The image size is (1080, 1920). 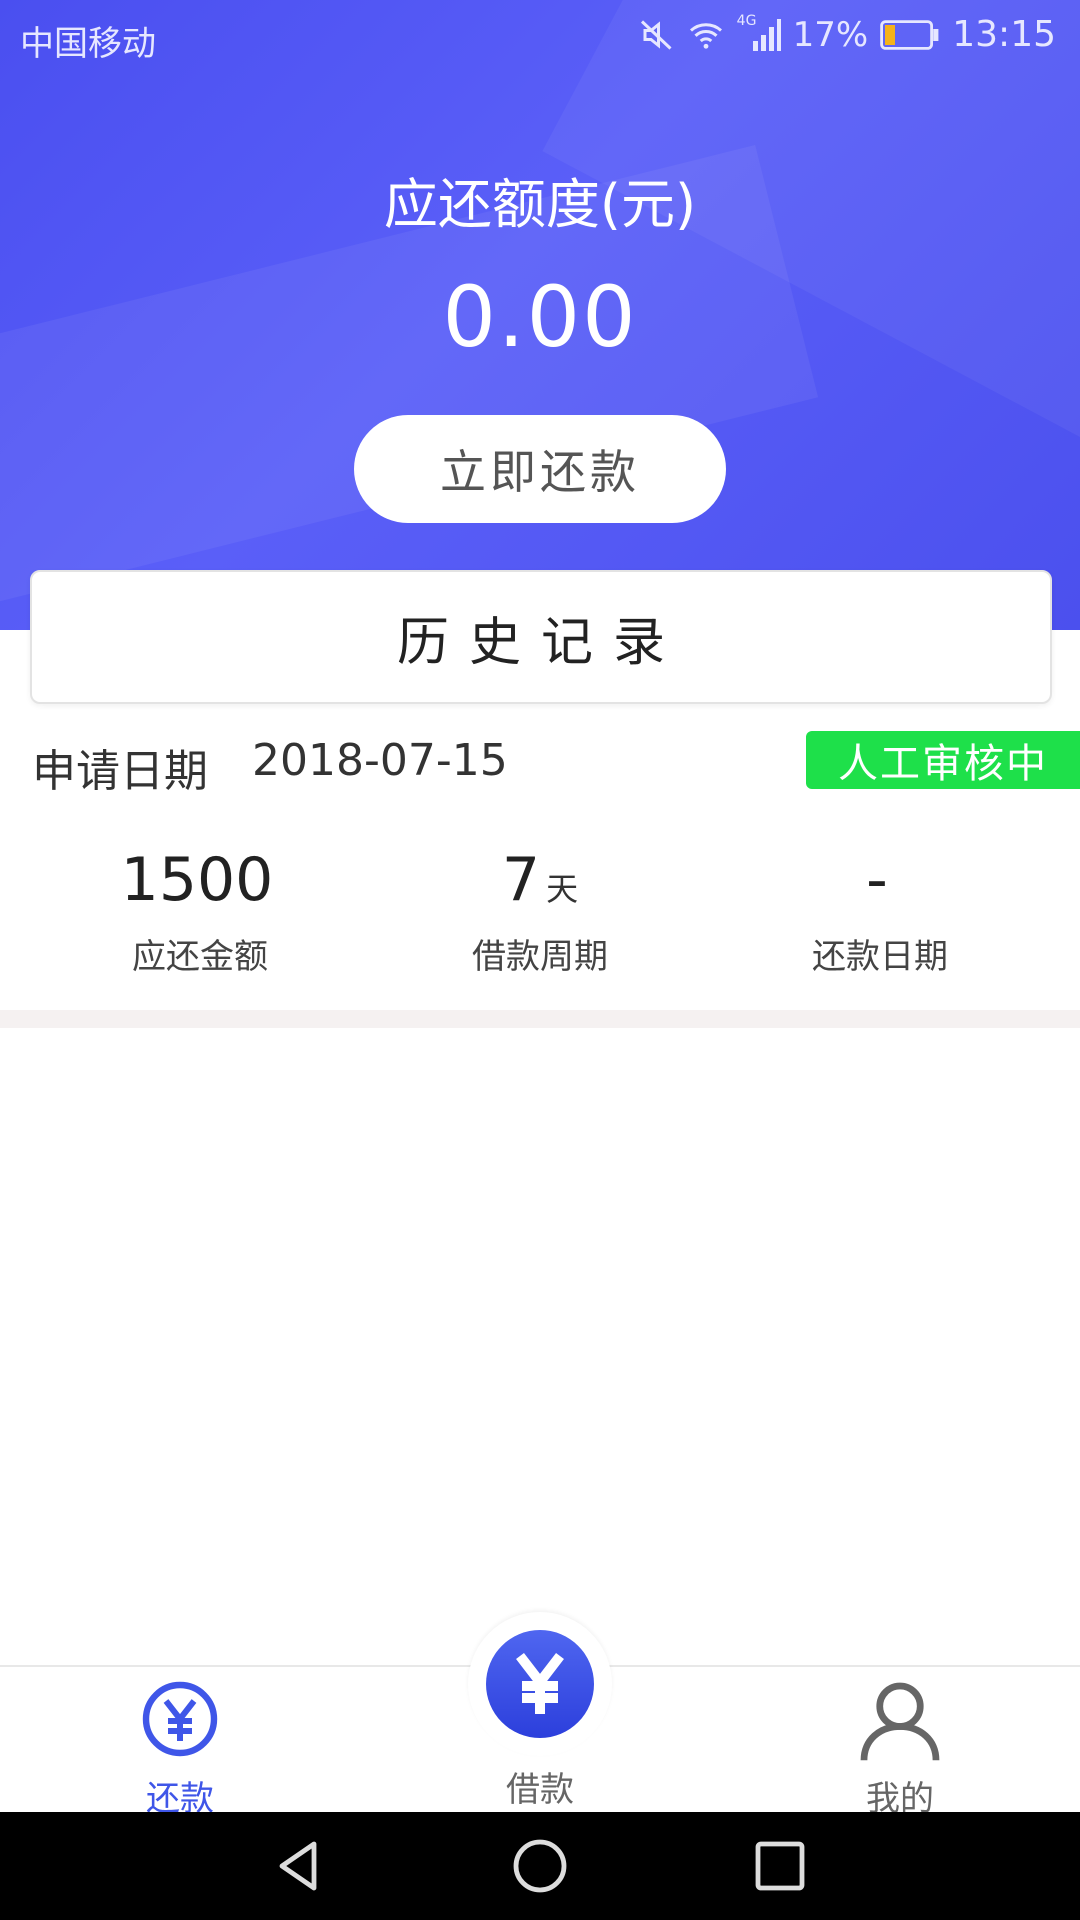 I want to click on tab-label: 借款, so click(x=540, y=1790).